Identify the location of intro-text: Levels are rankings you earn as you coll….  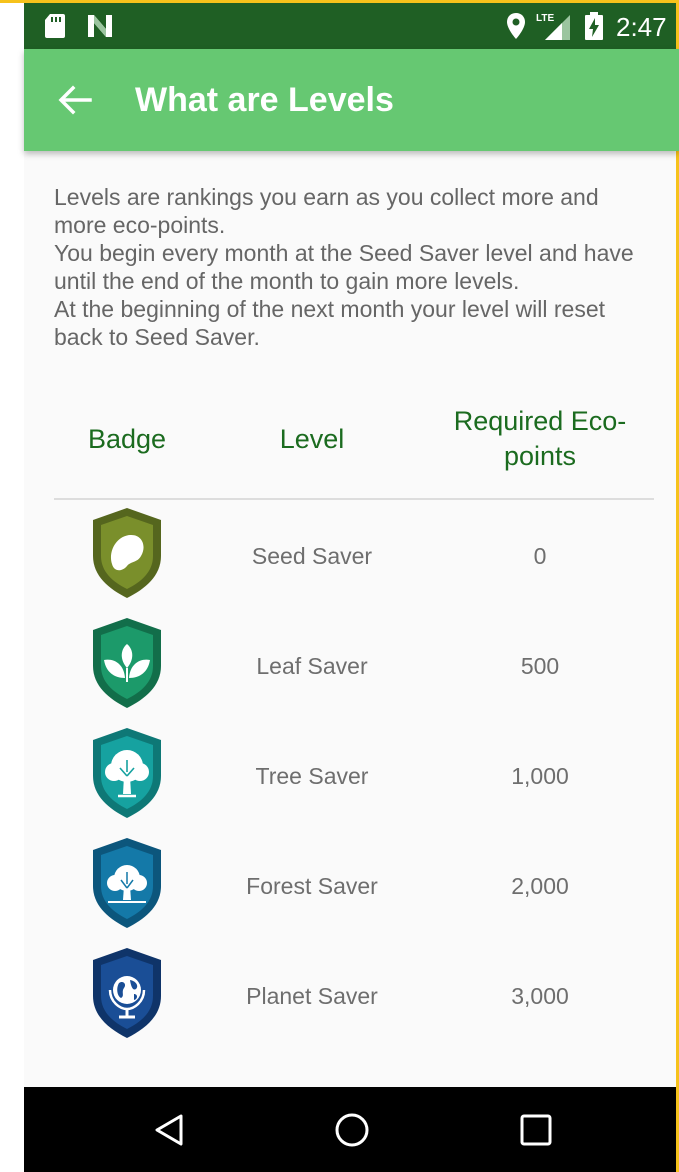
(354, 267).